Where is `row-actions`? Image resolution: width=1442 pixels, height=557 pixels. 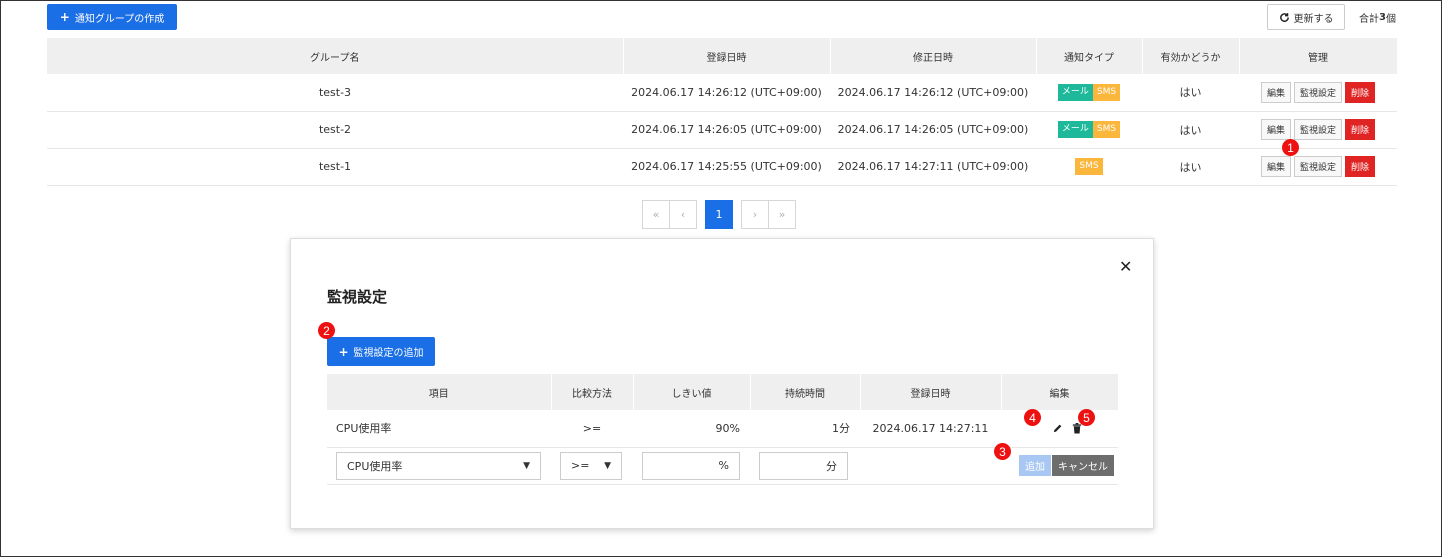
row-actions is located at coordinates (1059, 429).